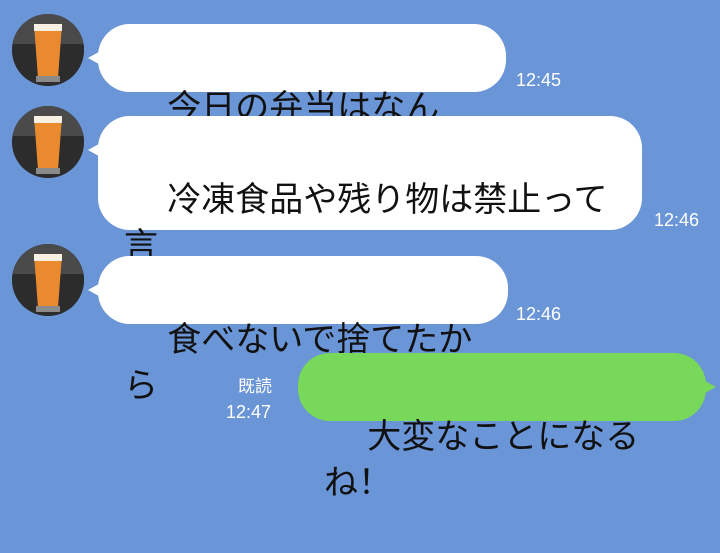 The width and height of the screenshot is (720, 553). Describe the element at coordinates (482, 459) in the screenshot. I see `message-text: 大変なことになるね！` at that location.